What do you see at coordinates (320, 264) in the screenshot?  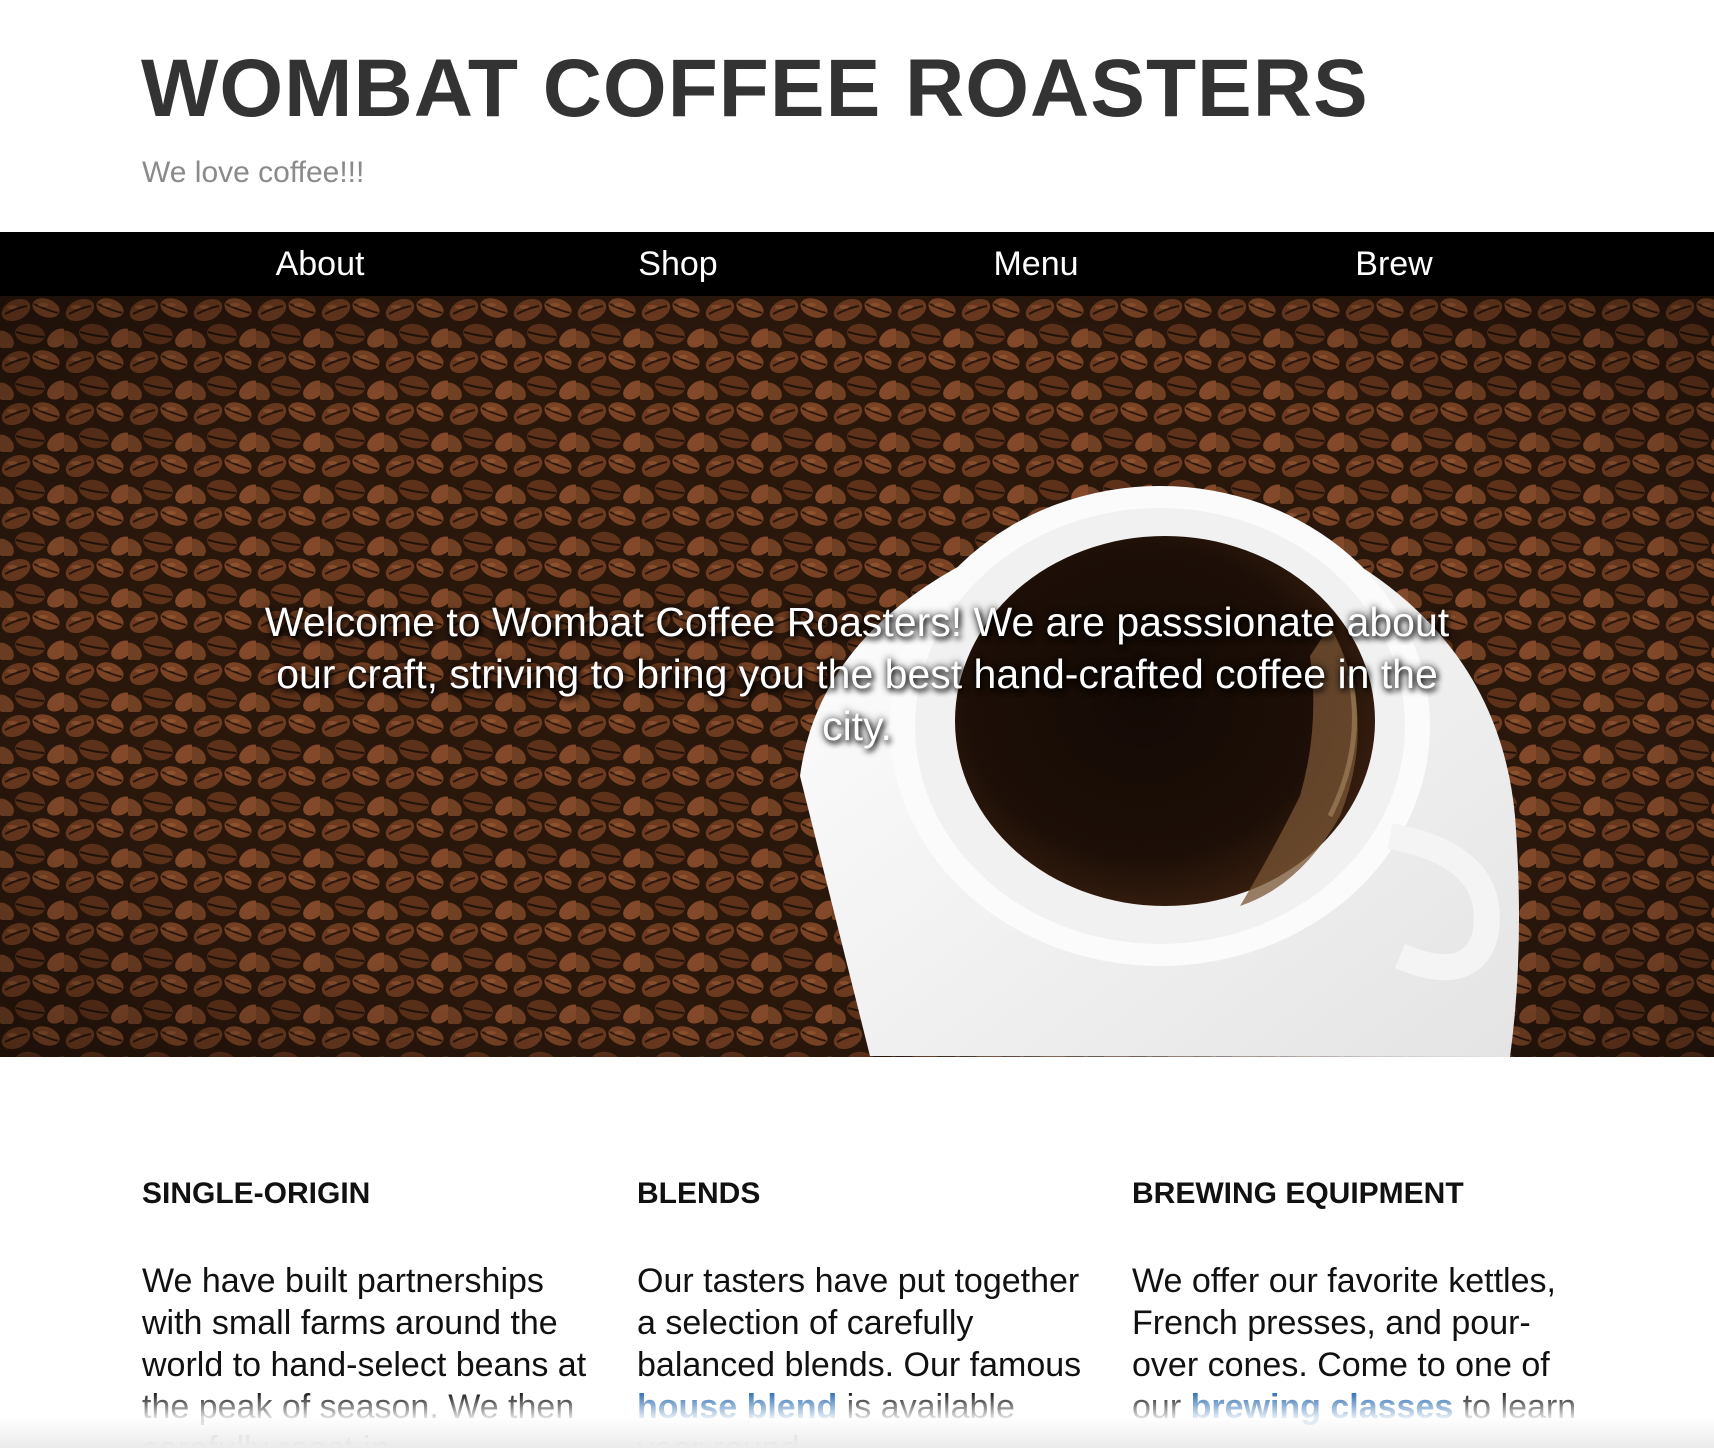 I see `nav-link-about: About` at bounding box center [320, 264].